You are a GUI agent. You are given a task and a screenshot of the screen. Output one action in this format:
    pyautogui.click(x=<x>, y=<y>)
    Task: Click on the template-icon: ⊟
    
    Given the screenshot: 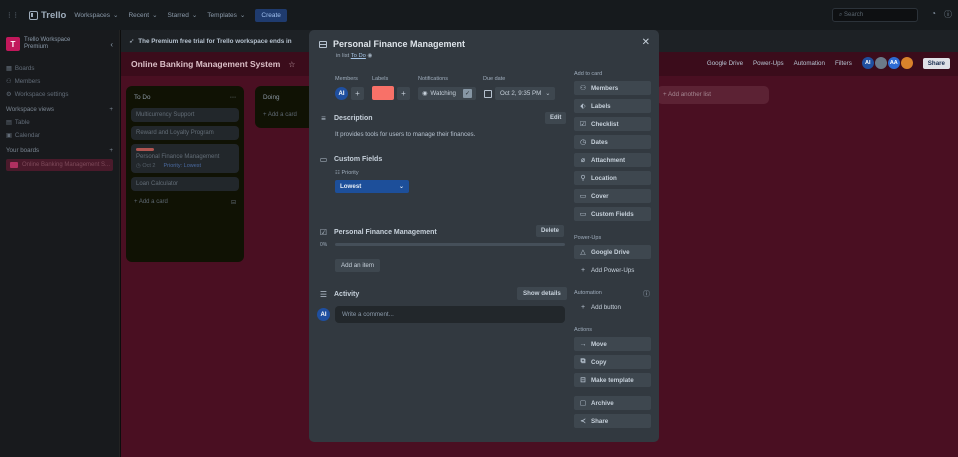 What is the action you would take?
    pyautogui.click(x=583, y=380)
    